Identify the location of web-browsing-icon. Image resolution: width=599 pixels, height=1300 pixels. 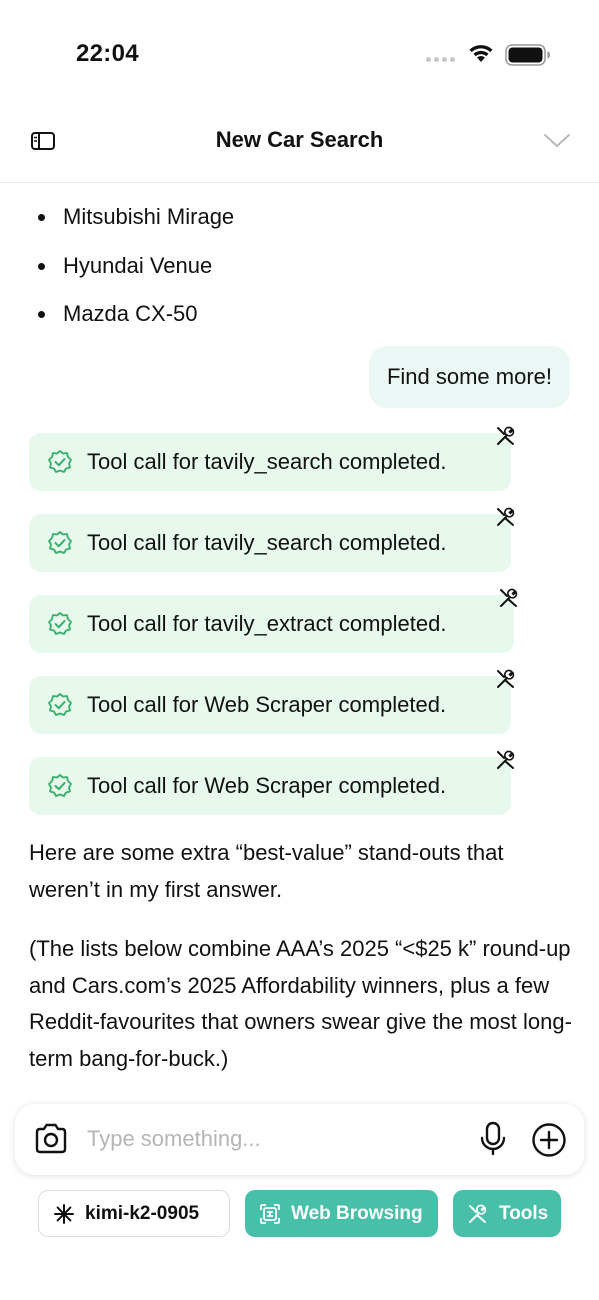
(270, 1213).